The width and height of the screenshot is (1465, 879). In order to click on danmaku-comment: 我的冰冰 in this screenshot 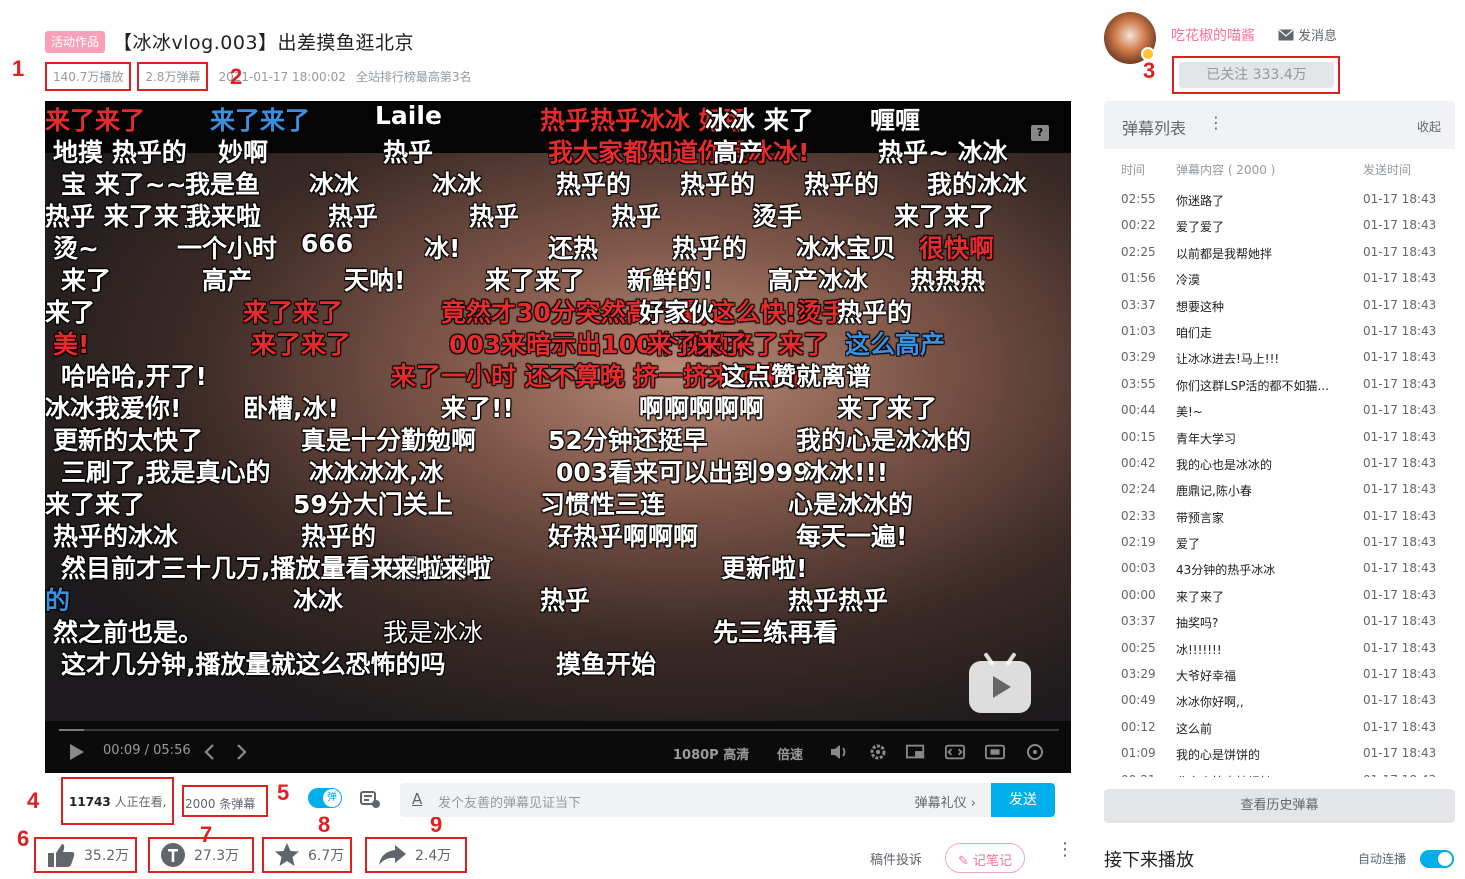, I will do `click(977, 183)`.